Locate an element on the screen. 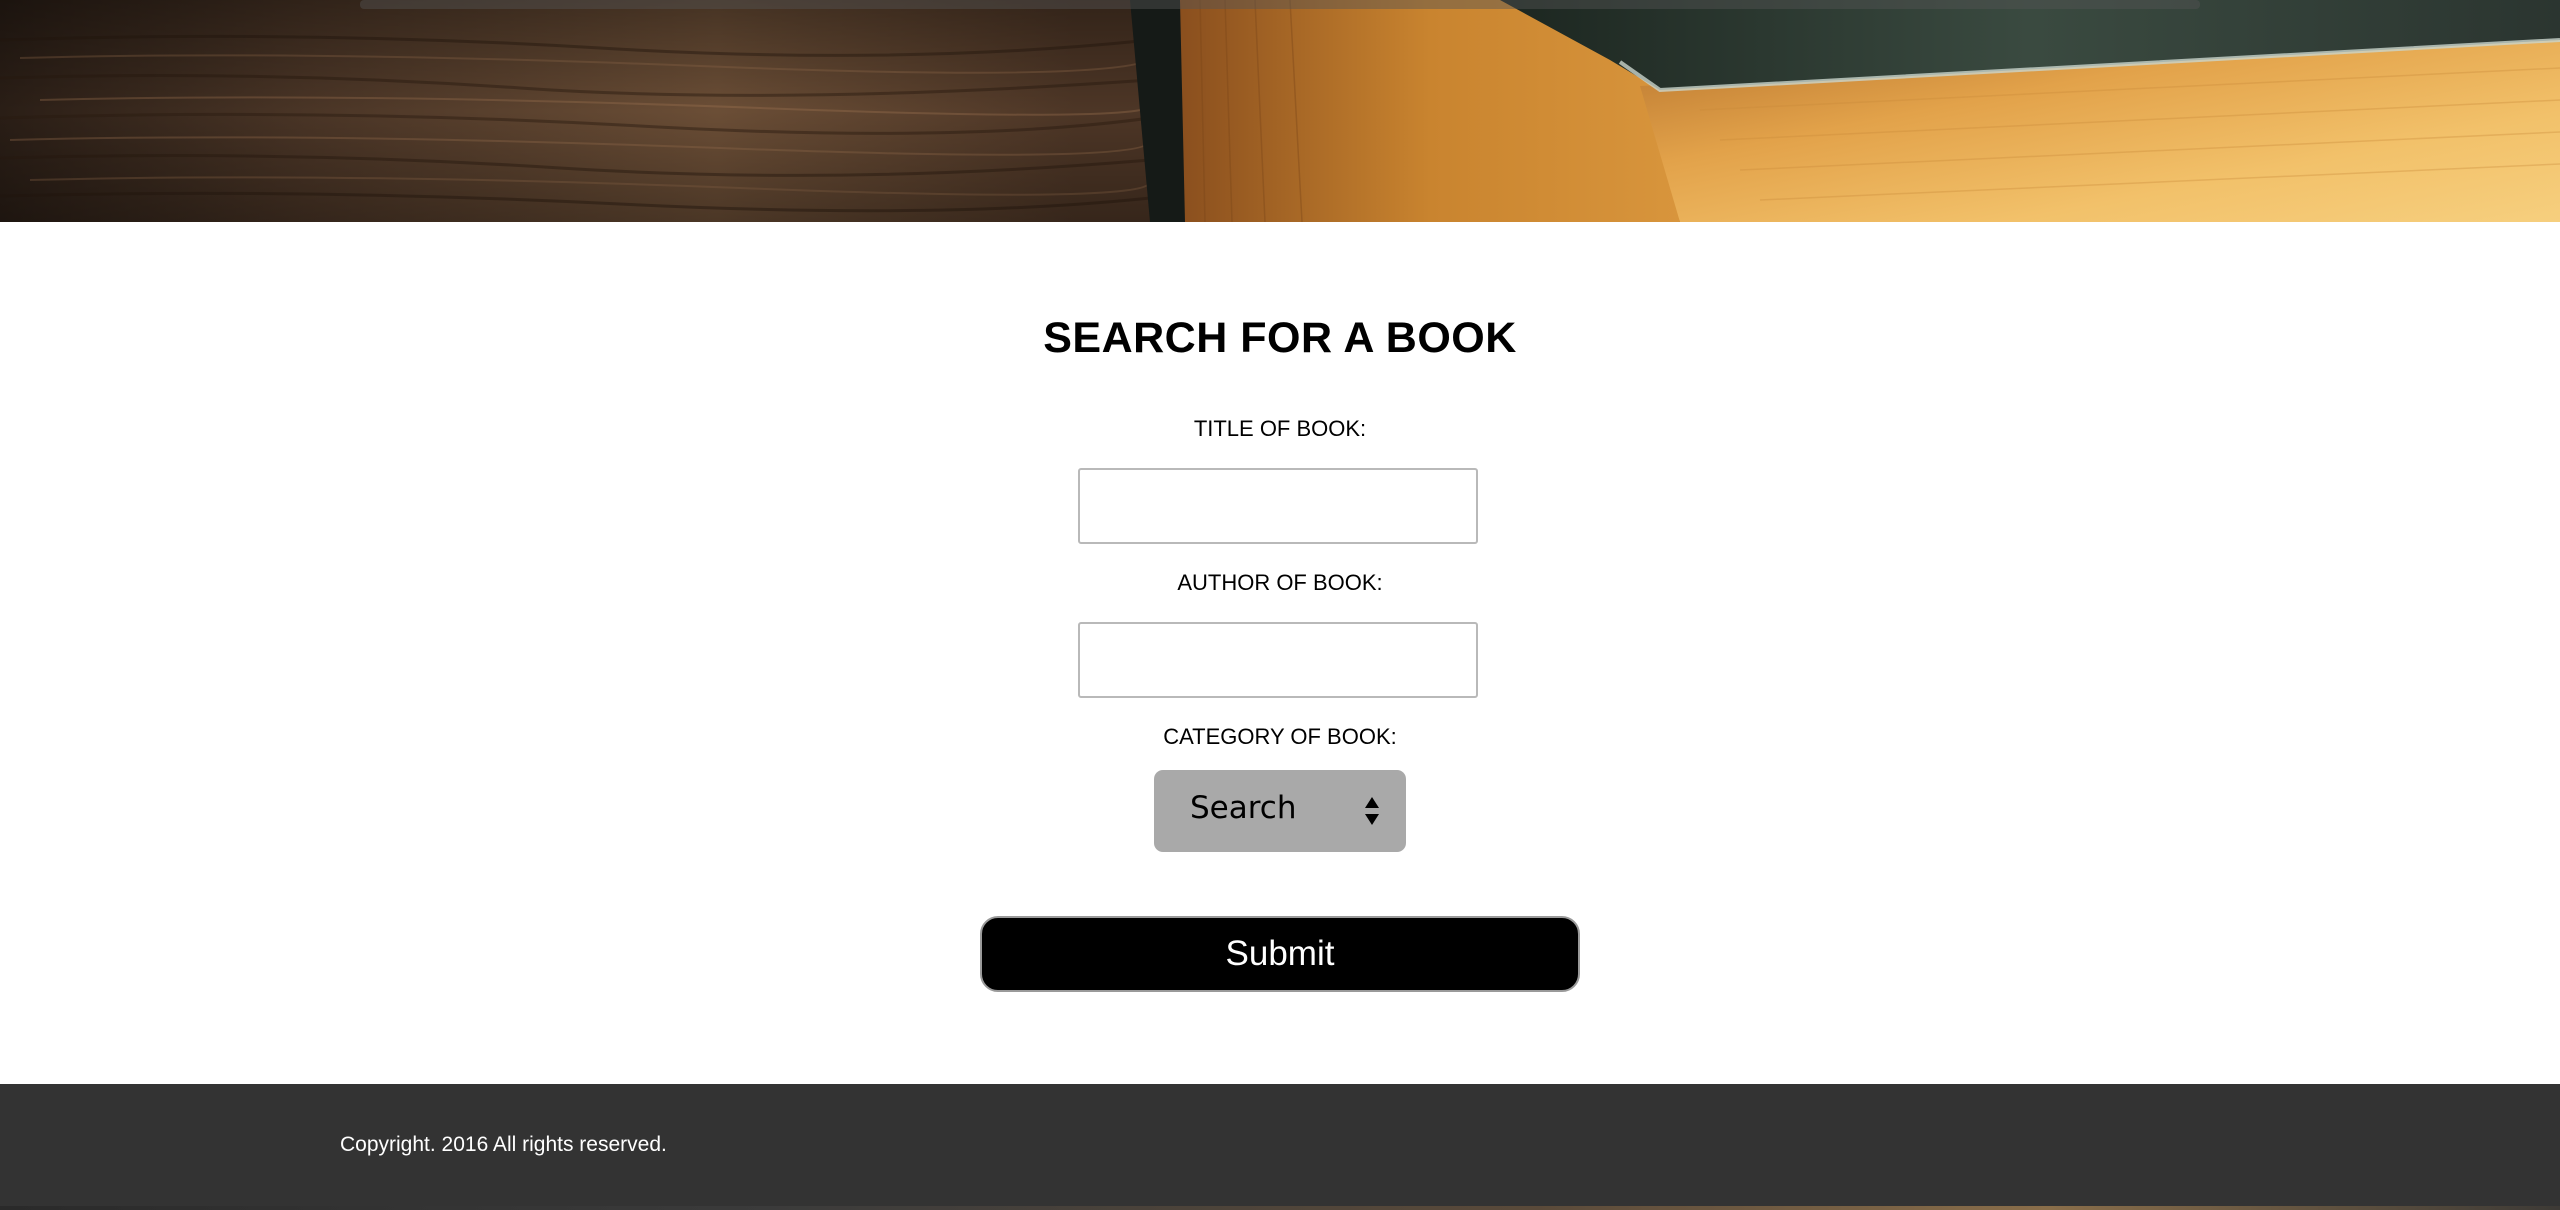 This screenshot has width=2560, height=1210. footer-edge is located at coordinates (1280, 1208).